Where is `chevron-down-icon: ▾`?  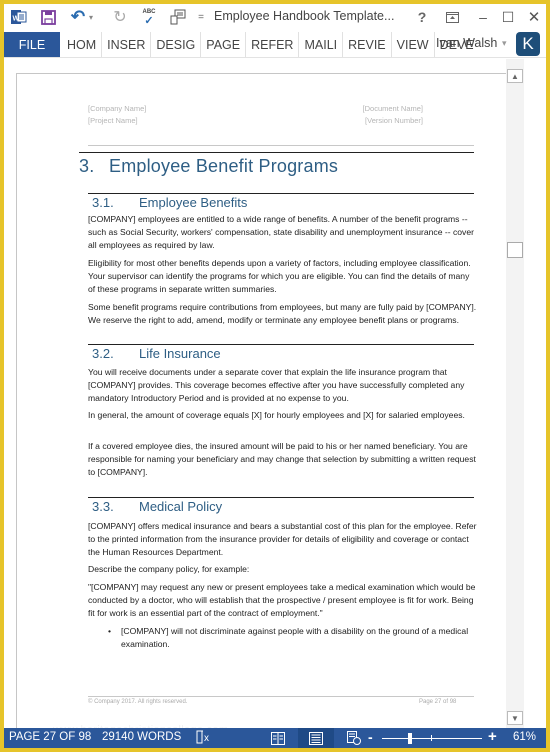
chevron-down-icon: ▾ is located at coordinates (504, 43).